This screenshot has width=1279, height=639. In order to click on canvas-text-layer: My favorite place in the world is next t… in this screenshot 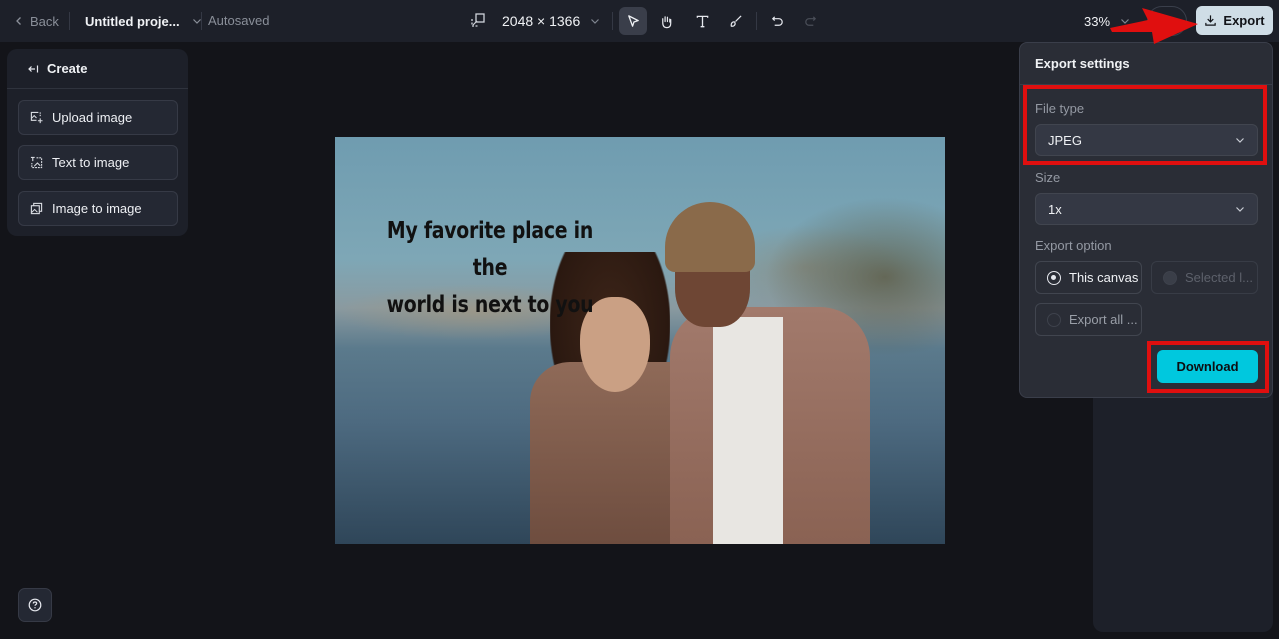, I will do `click(490, 268)`.